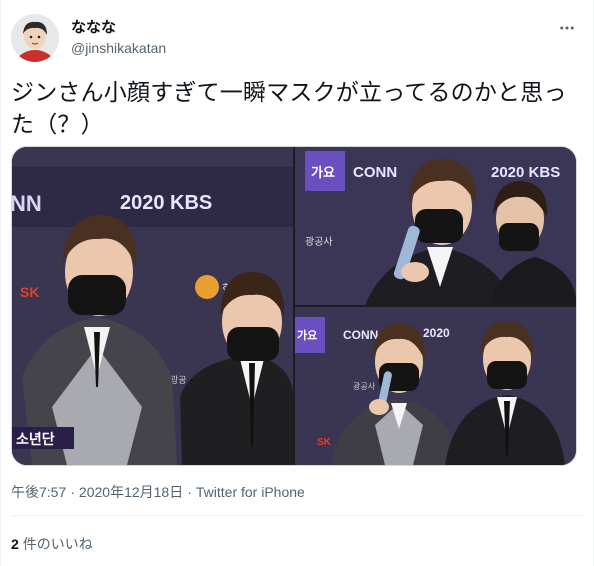 The image size is (594, 566). What do you see at coordinates (35, 439) in the screenshot?
I see `sign-sonyeondan: 소년단` at bounding box center [35, 439].